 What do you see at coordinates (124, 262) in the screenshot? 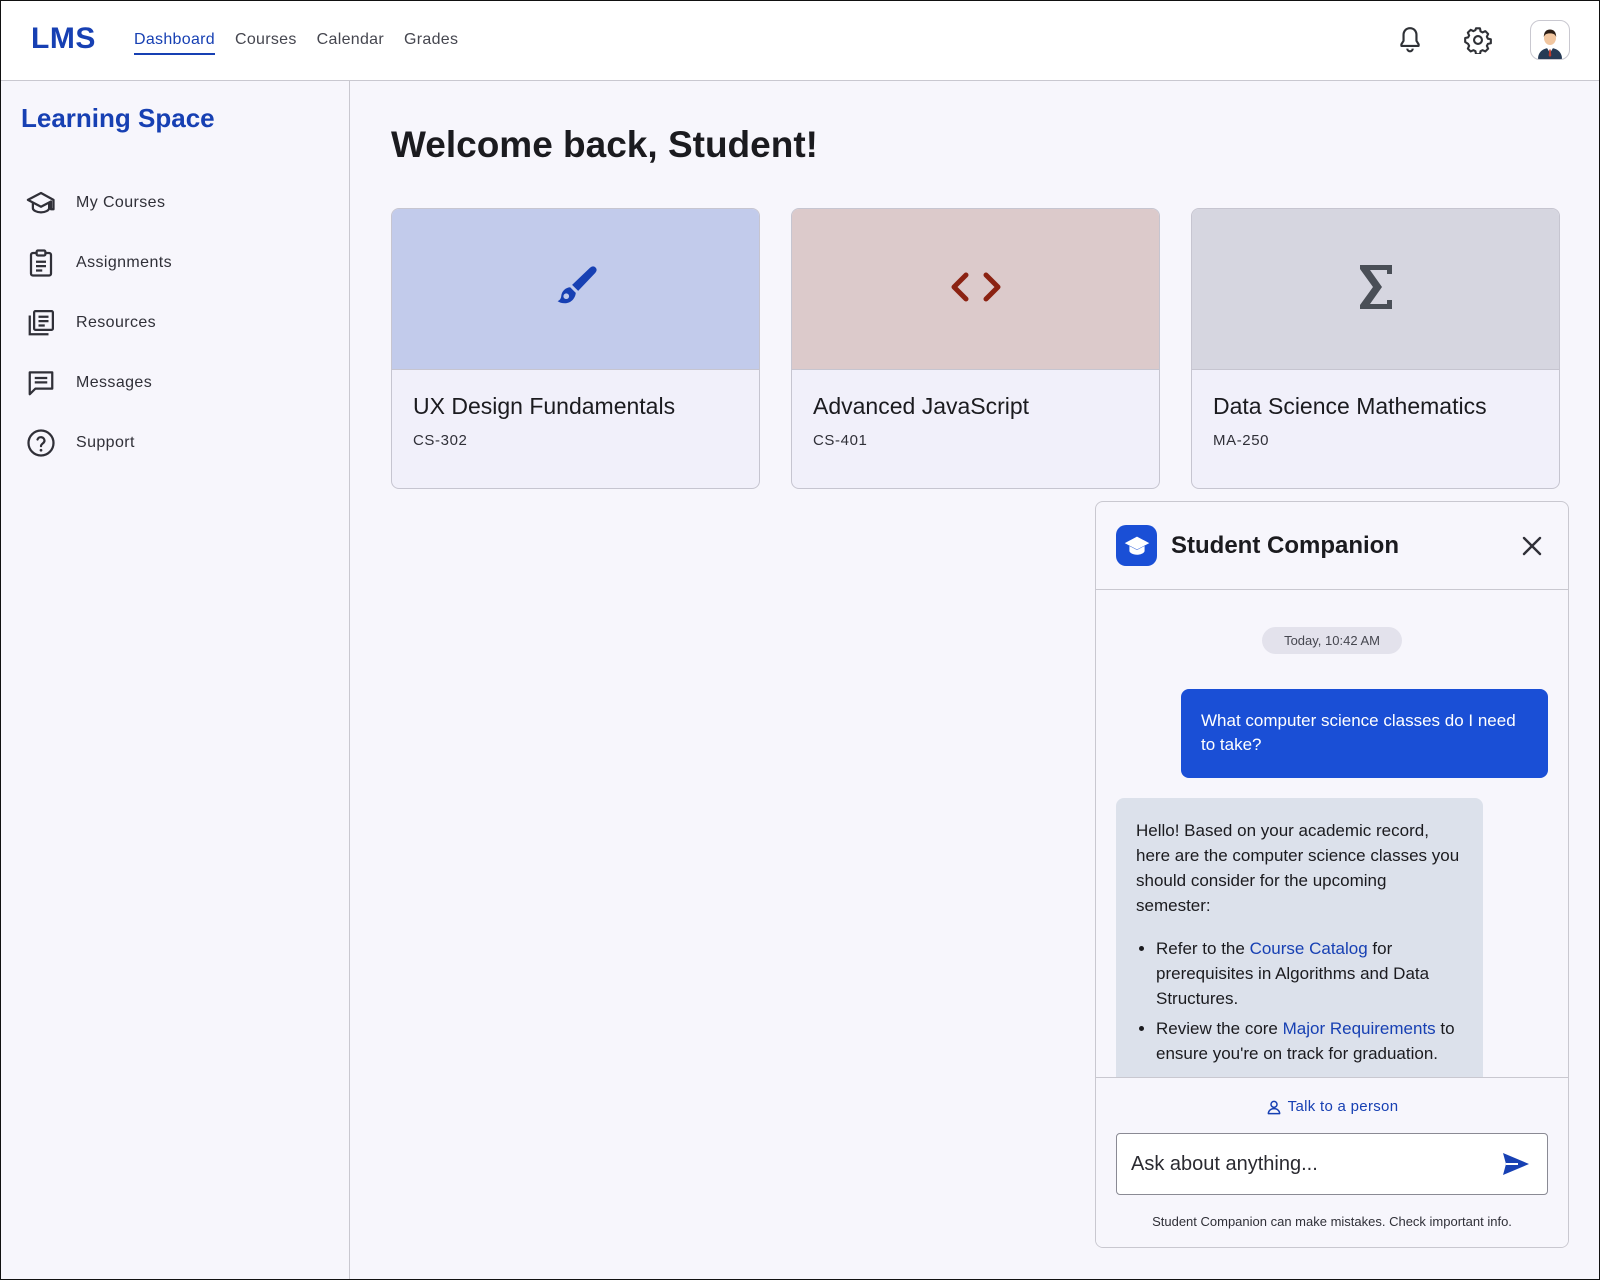
I see `sidebar-item-label: Assignments` at bounding box center [124, 262].